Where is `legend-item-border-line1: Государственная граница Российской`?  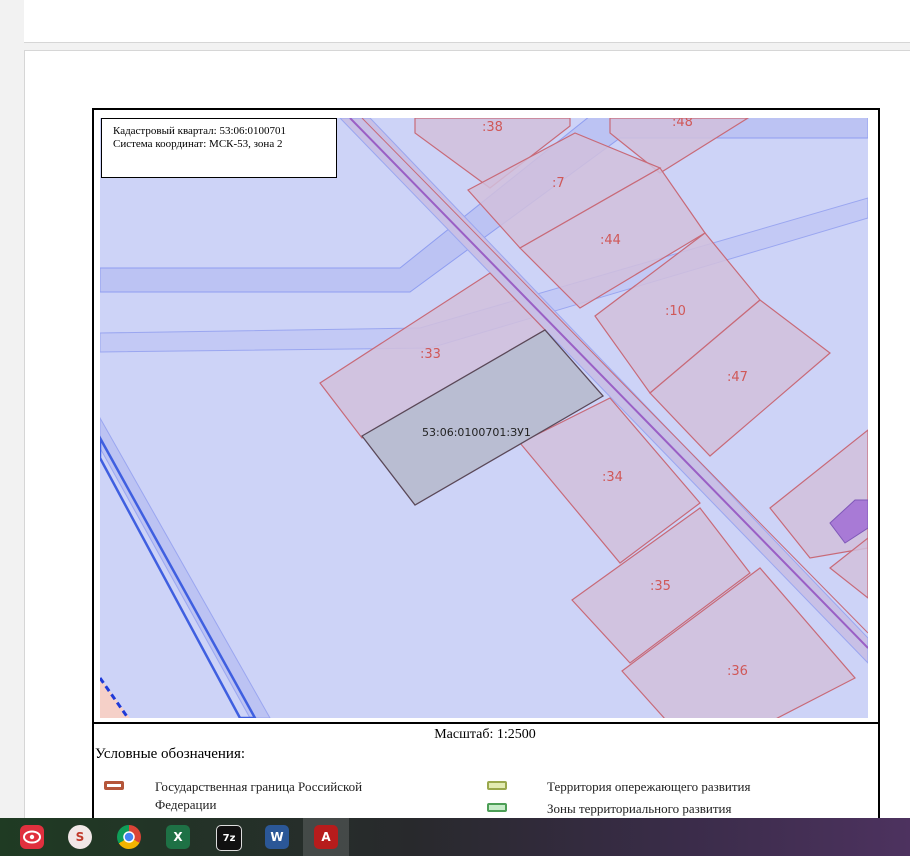 legend-item-border-line1: Государственная граница Российской is located at coordinates (259, 786).